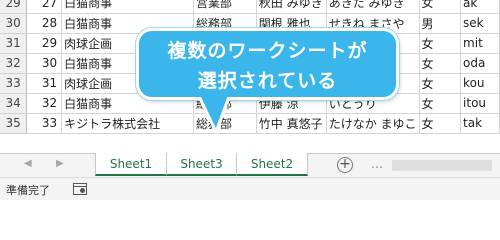 The width and height of the screenshot is (500, 240). Describe the element at coordinates (480, 23) in the screenshot. I see `cell-email: sek` at that location.